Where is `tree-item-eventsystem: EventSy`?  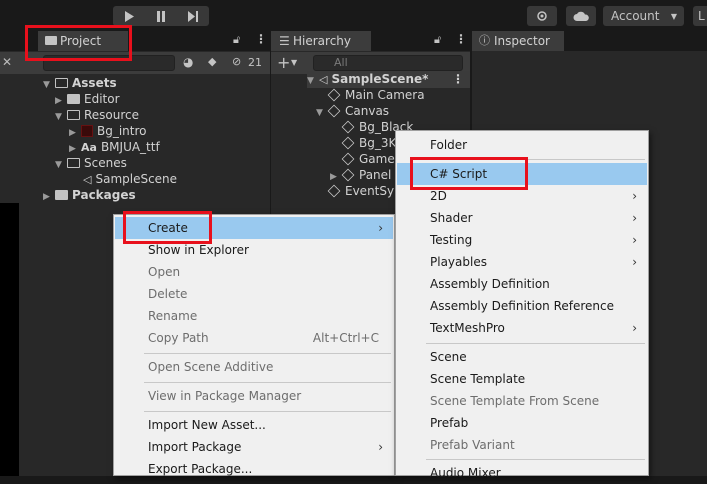
tree-item-eventsystem: EventSy is located at coordinates (360, 191).